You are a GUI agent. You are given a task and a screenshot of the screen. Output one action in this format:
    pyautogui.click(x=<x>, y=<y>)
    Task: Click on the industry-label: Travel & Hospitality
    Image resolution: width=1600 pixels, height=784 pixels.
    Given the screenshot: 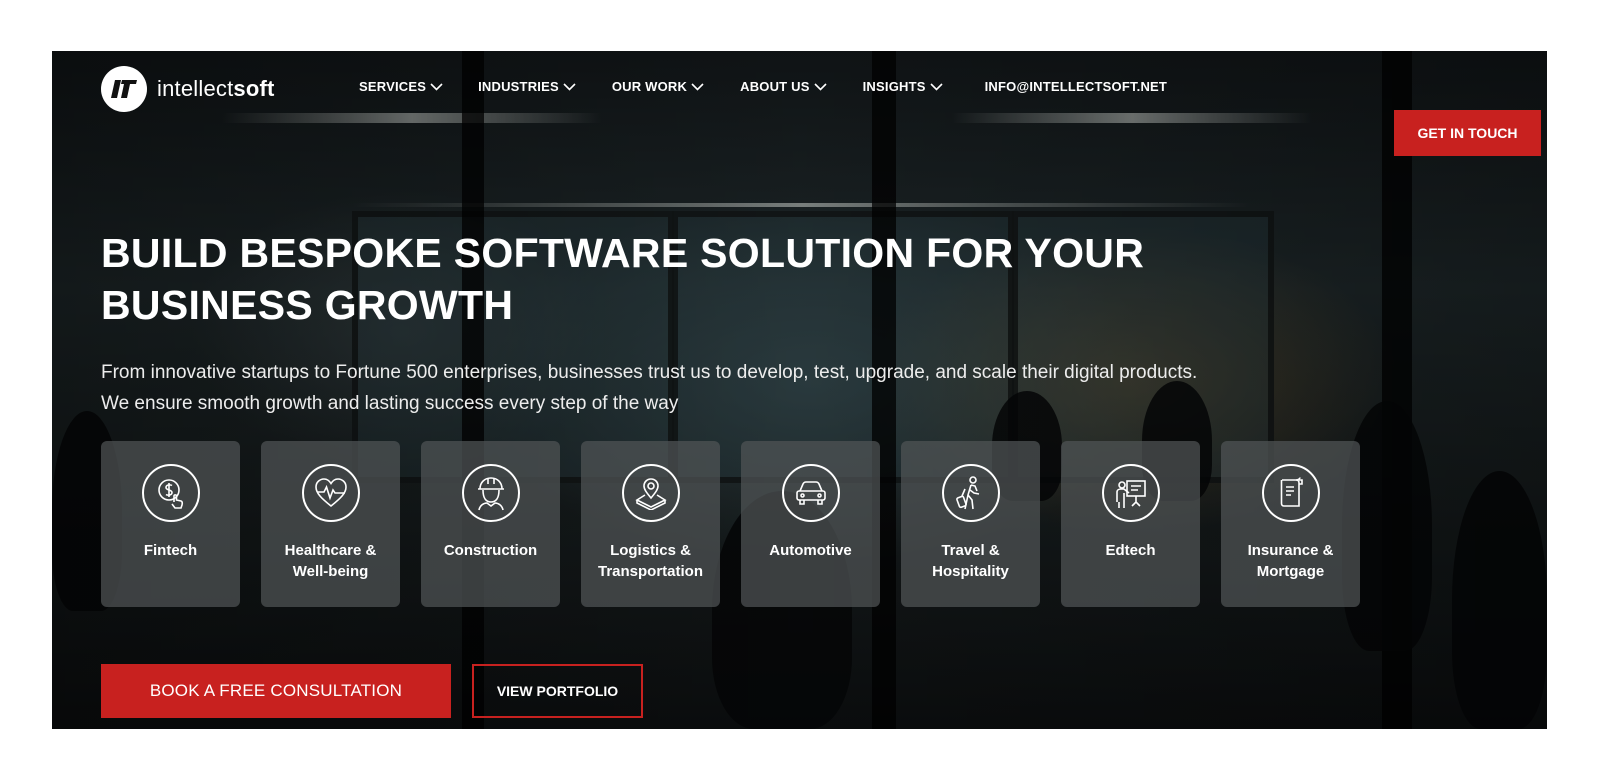 What is the action you would take?
    pyautogui.click(x=970, y=561)
    